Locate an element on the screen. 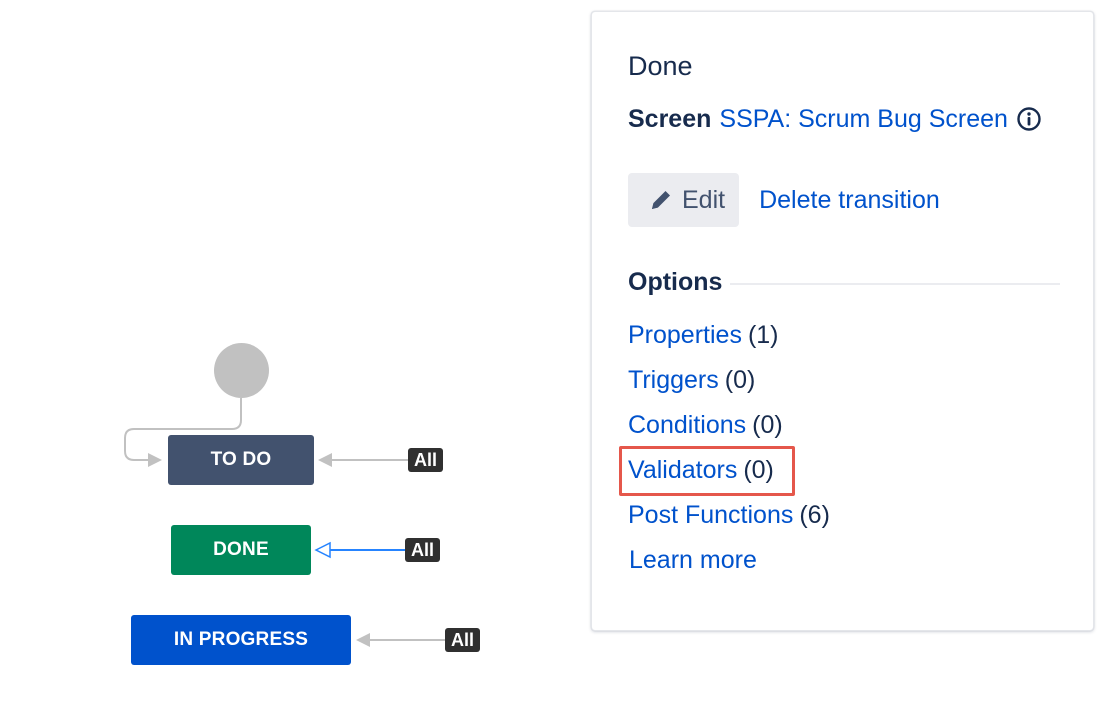 The image size is (1108, 718). start-node is located at coordinates (241, 370).